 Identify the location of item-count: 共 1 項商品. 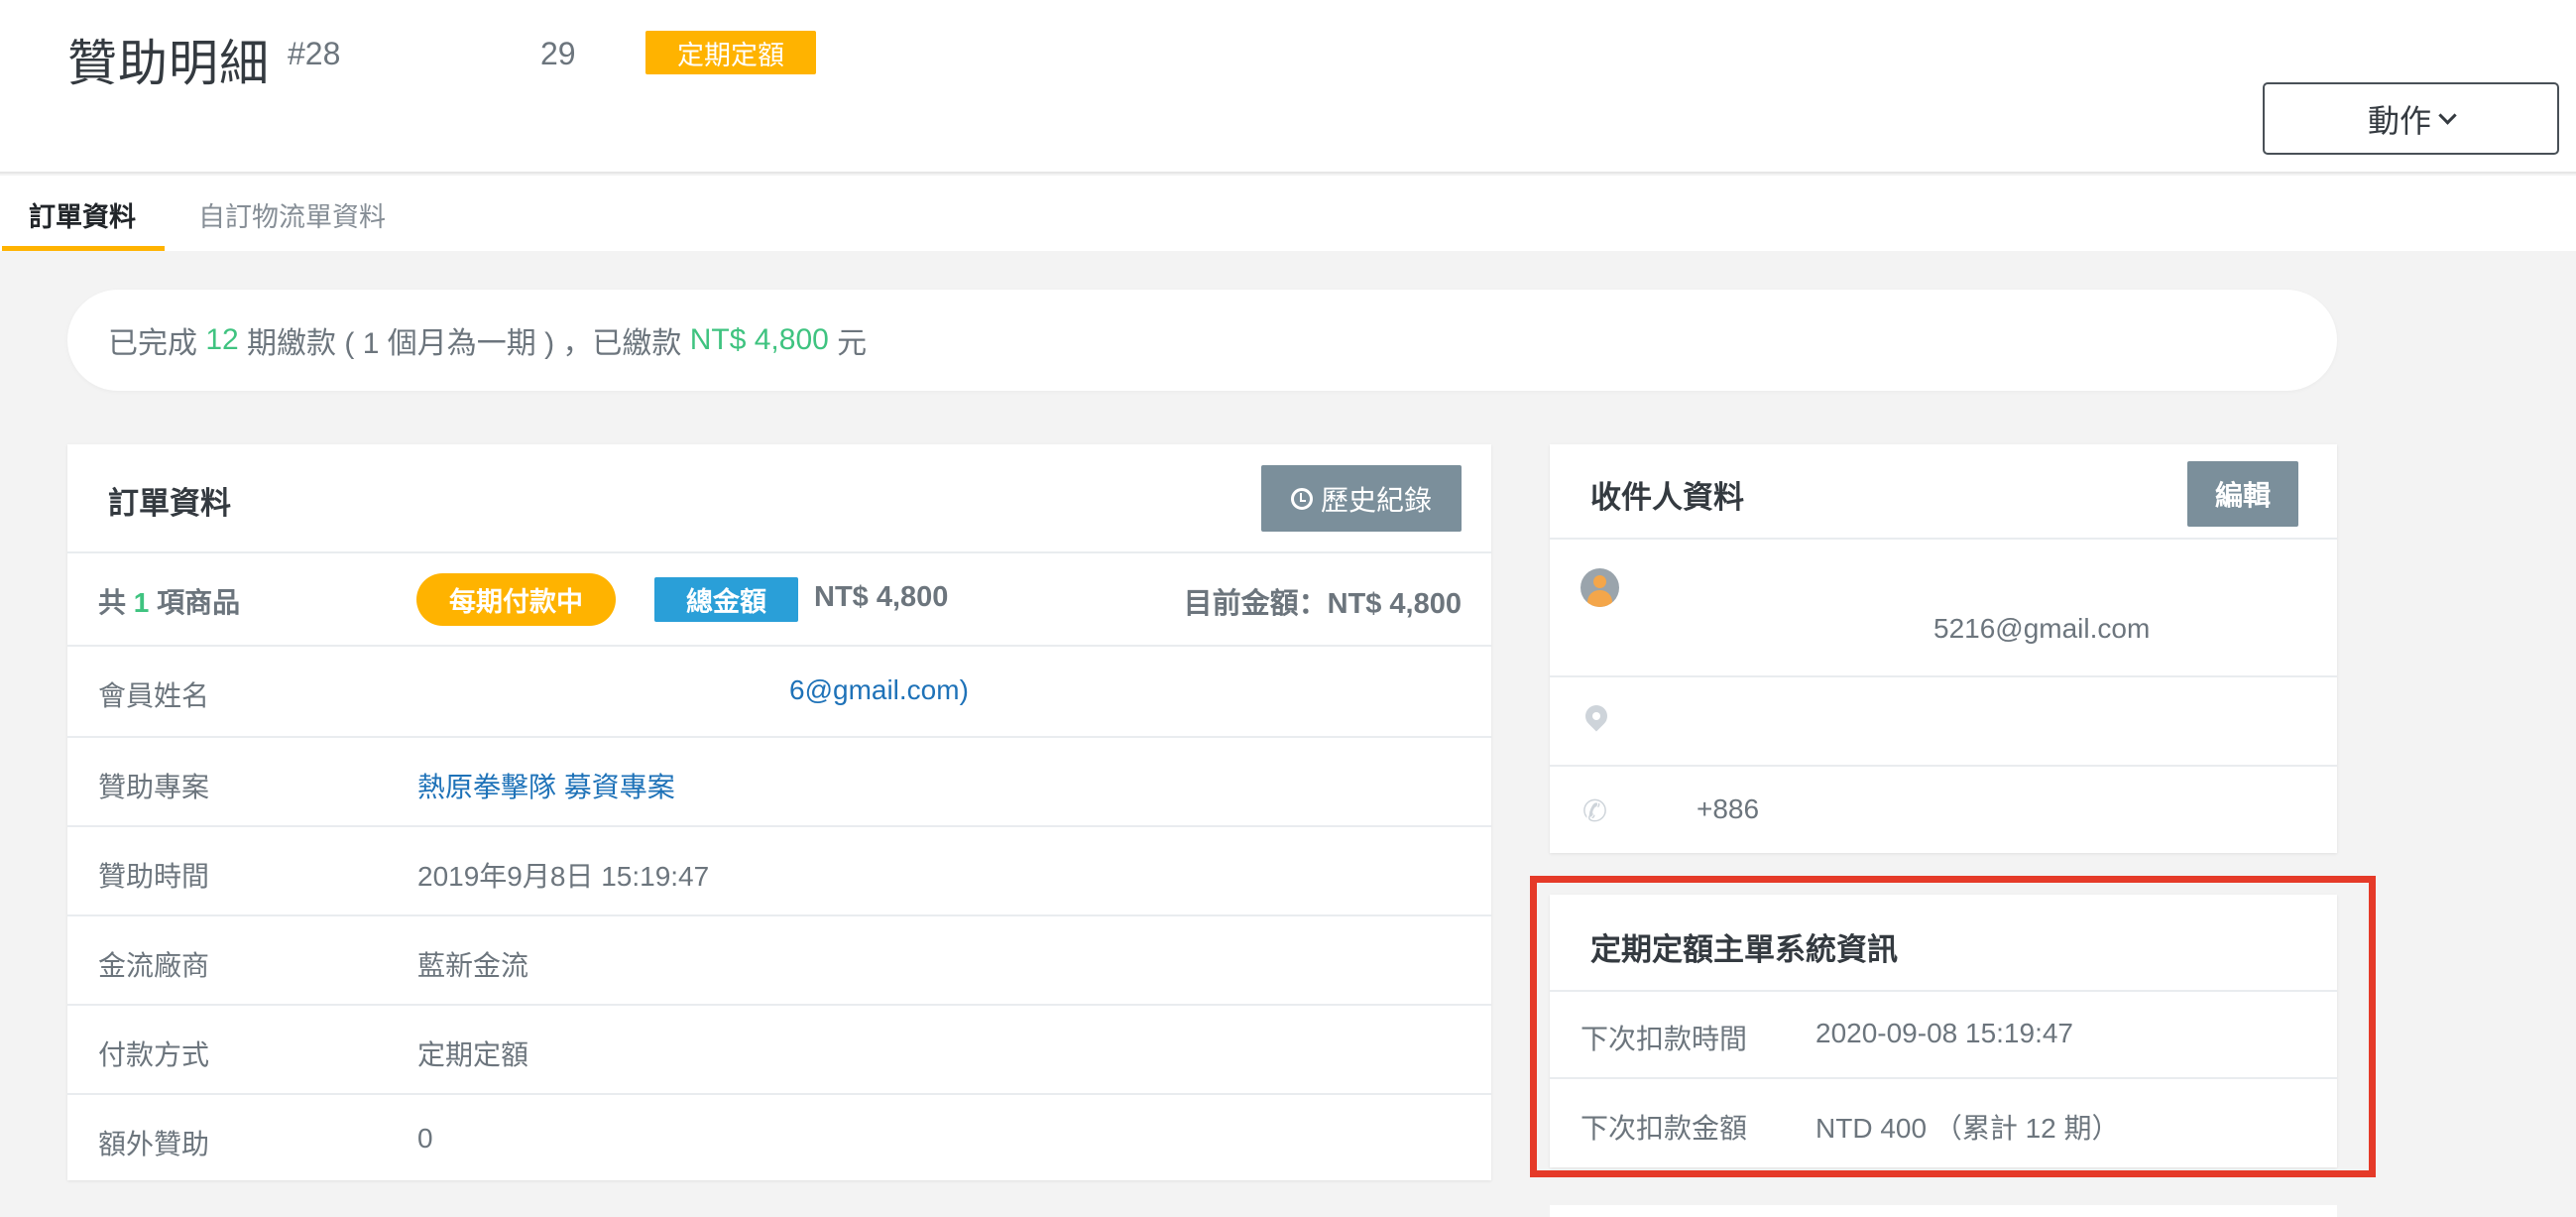
(169, 601).